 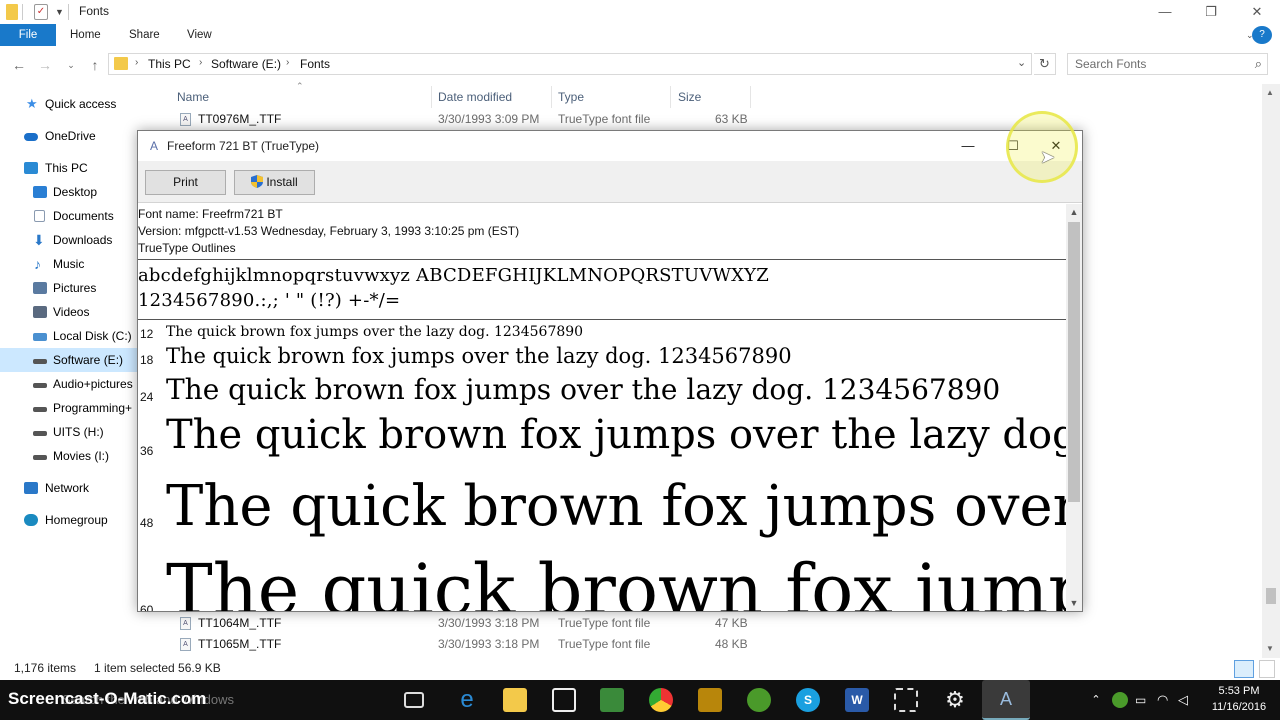 I want to click on nav-label: Network, so click(x=67, y=488).